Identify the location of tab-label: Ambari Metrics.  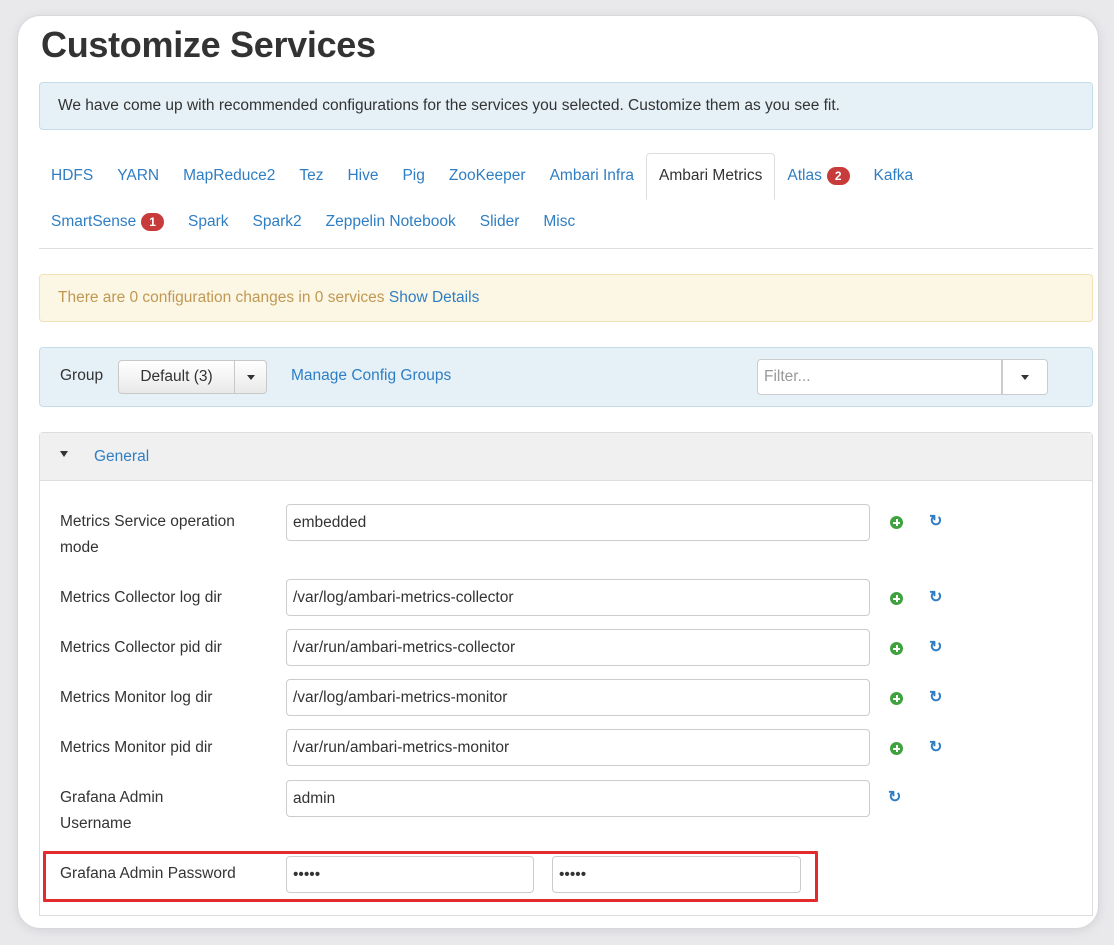
(711, 175).